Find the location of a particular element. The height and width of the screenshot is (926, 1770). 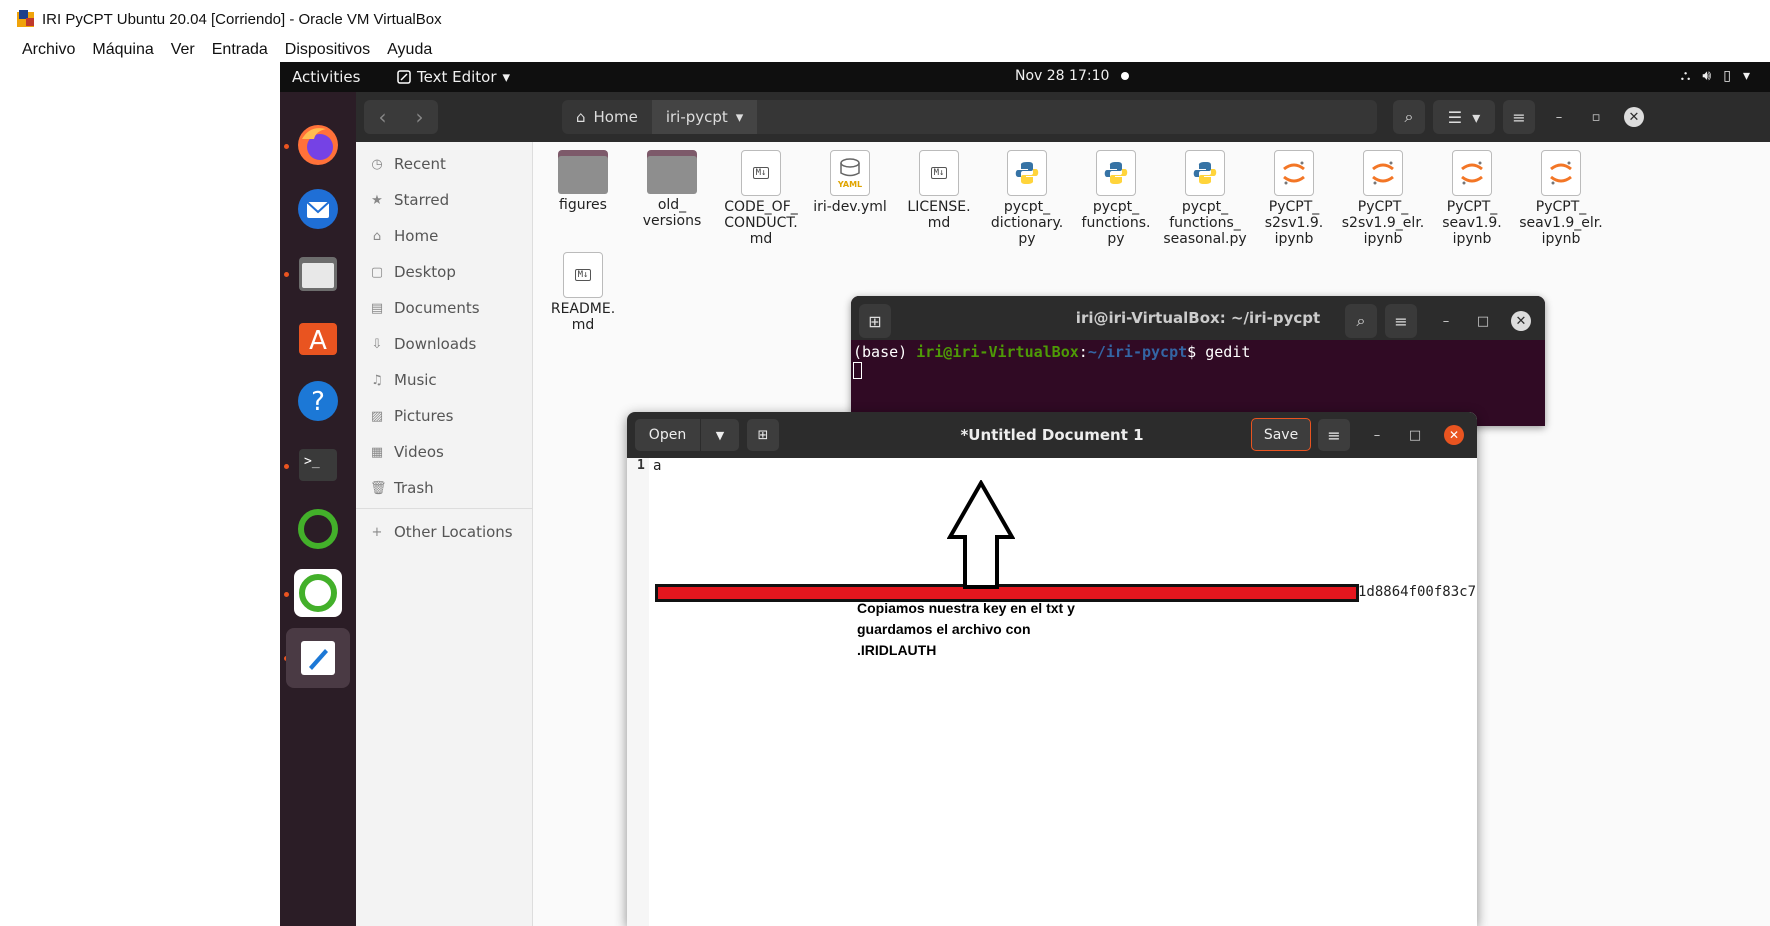

clock: Nov 28 17:10 is located at coordinates (1072, 76).